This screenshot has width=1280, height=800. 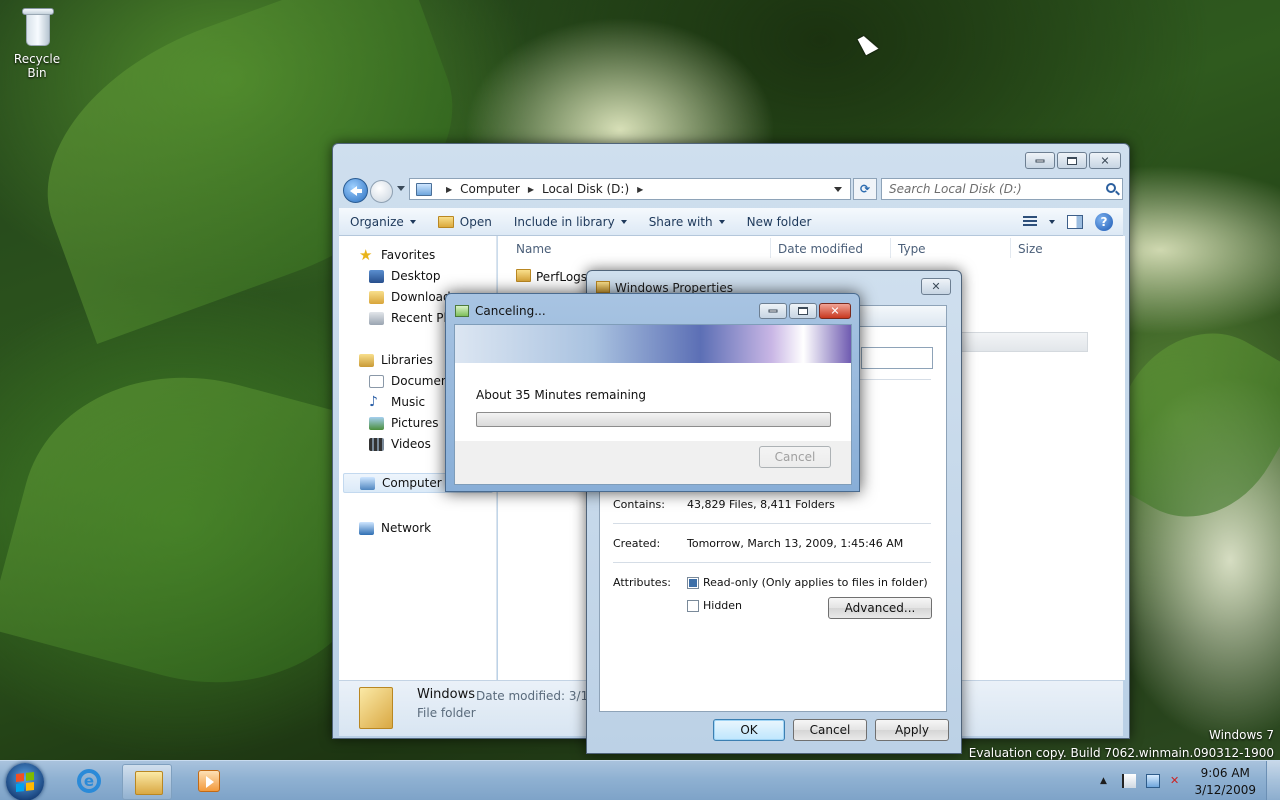 What do you see at coordinates (693, 583) in the screenshot?
I see `readonly-checkbox` at bounding box center [693, 583].